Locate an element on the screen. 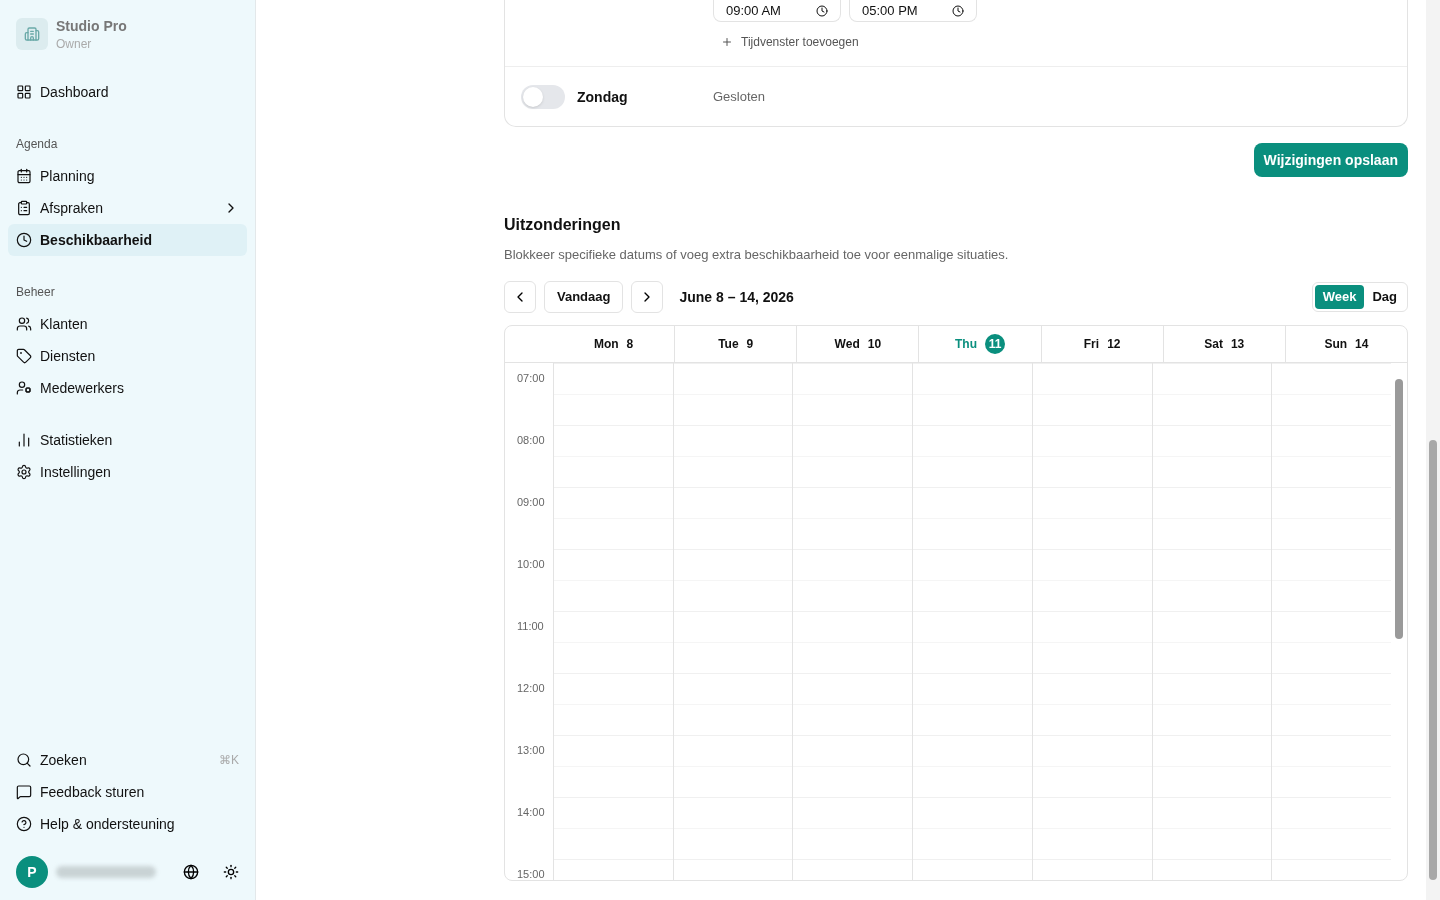  sidebar-item: Afspraken is located at coordinates (127, 208).